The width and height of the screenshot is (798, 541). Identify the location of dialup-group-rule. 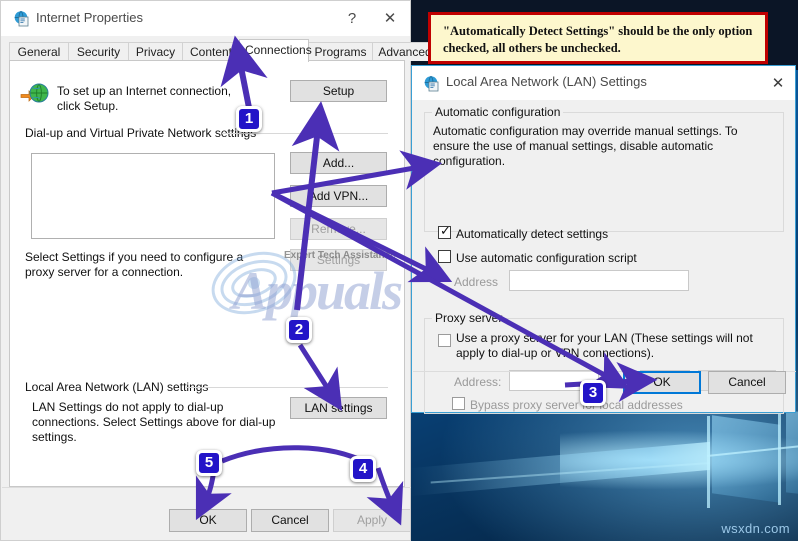
(305, 133).